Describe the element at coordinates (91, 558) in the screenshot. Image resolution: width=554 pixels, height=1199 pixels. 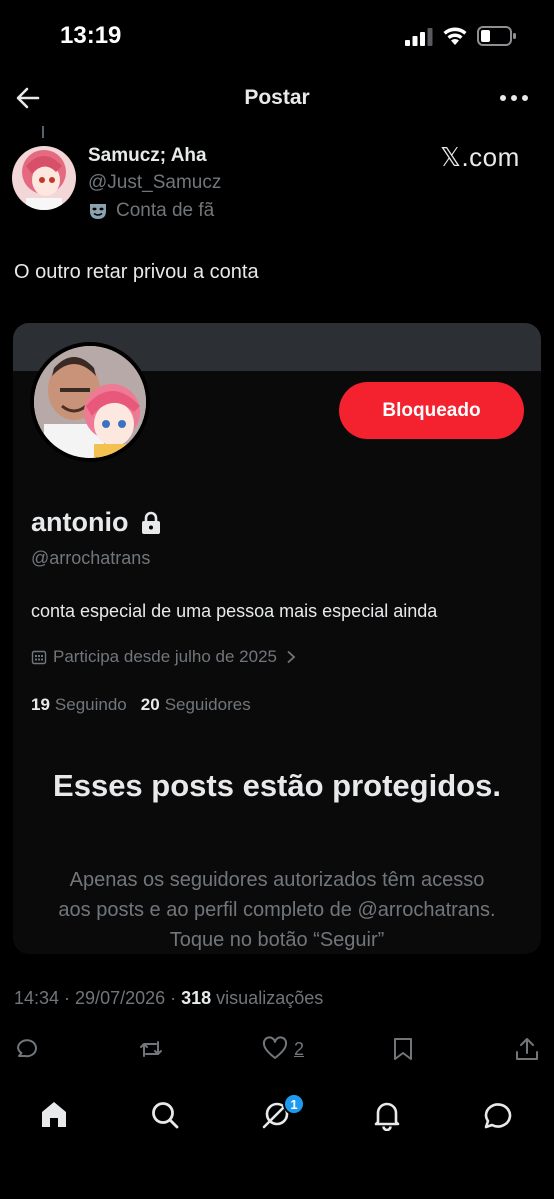
I see `profile-handle: @arrochatrans` at that location.